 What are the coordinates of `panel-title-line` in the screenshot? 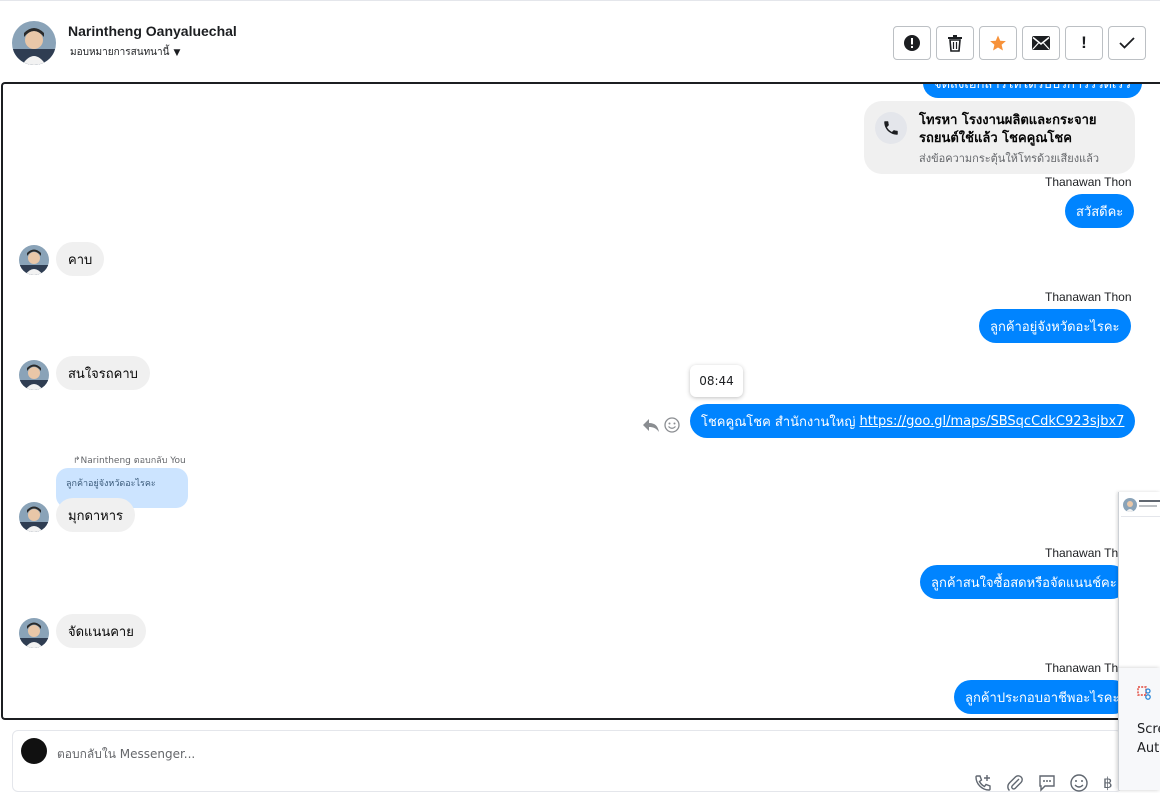 It's located at (1149, 501).